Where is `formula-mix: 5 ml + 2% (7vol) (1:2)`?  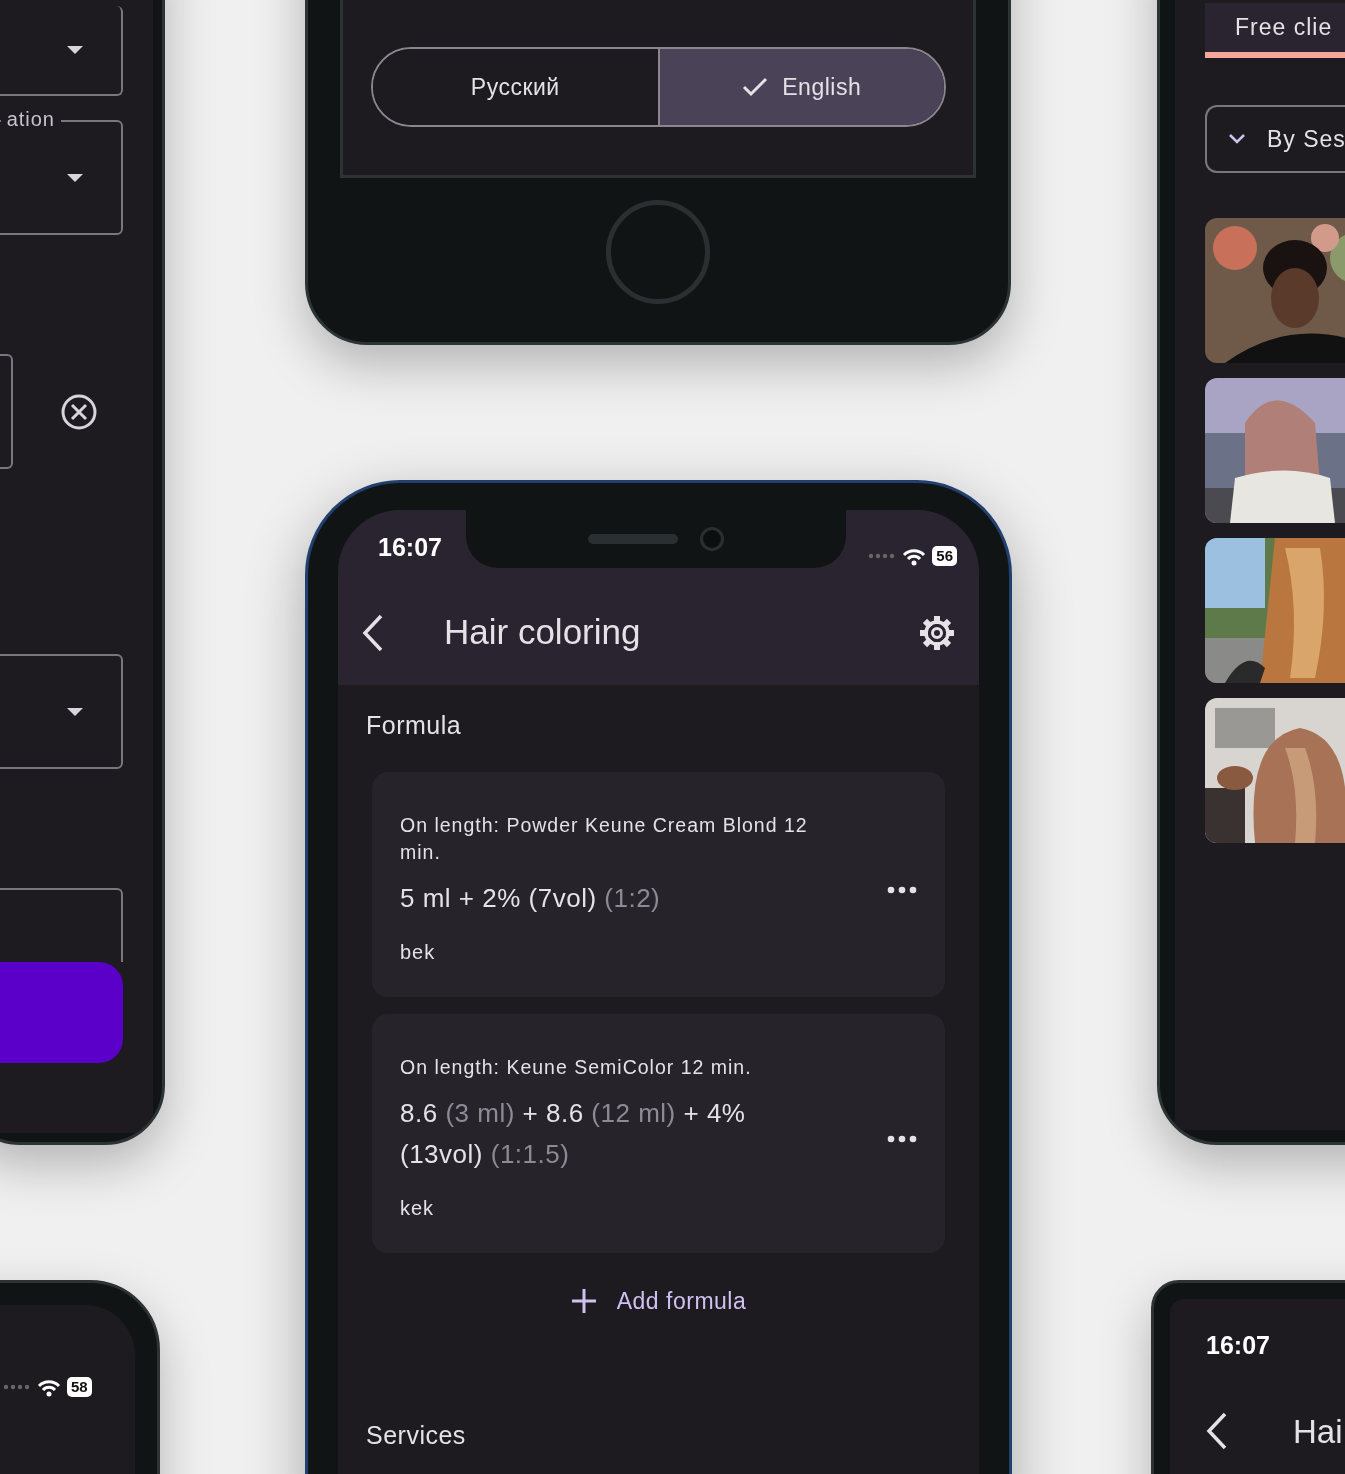
formula-mix: 5 ml + 2% (7vol) (1:2) is located at coordinates (531, 898).